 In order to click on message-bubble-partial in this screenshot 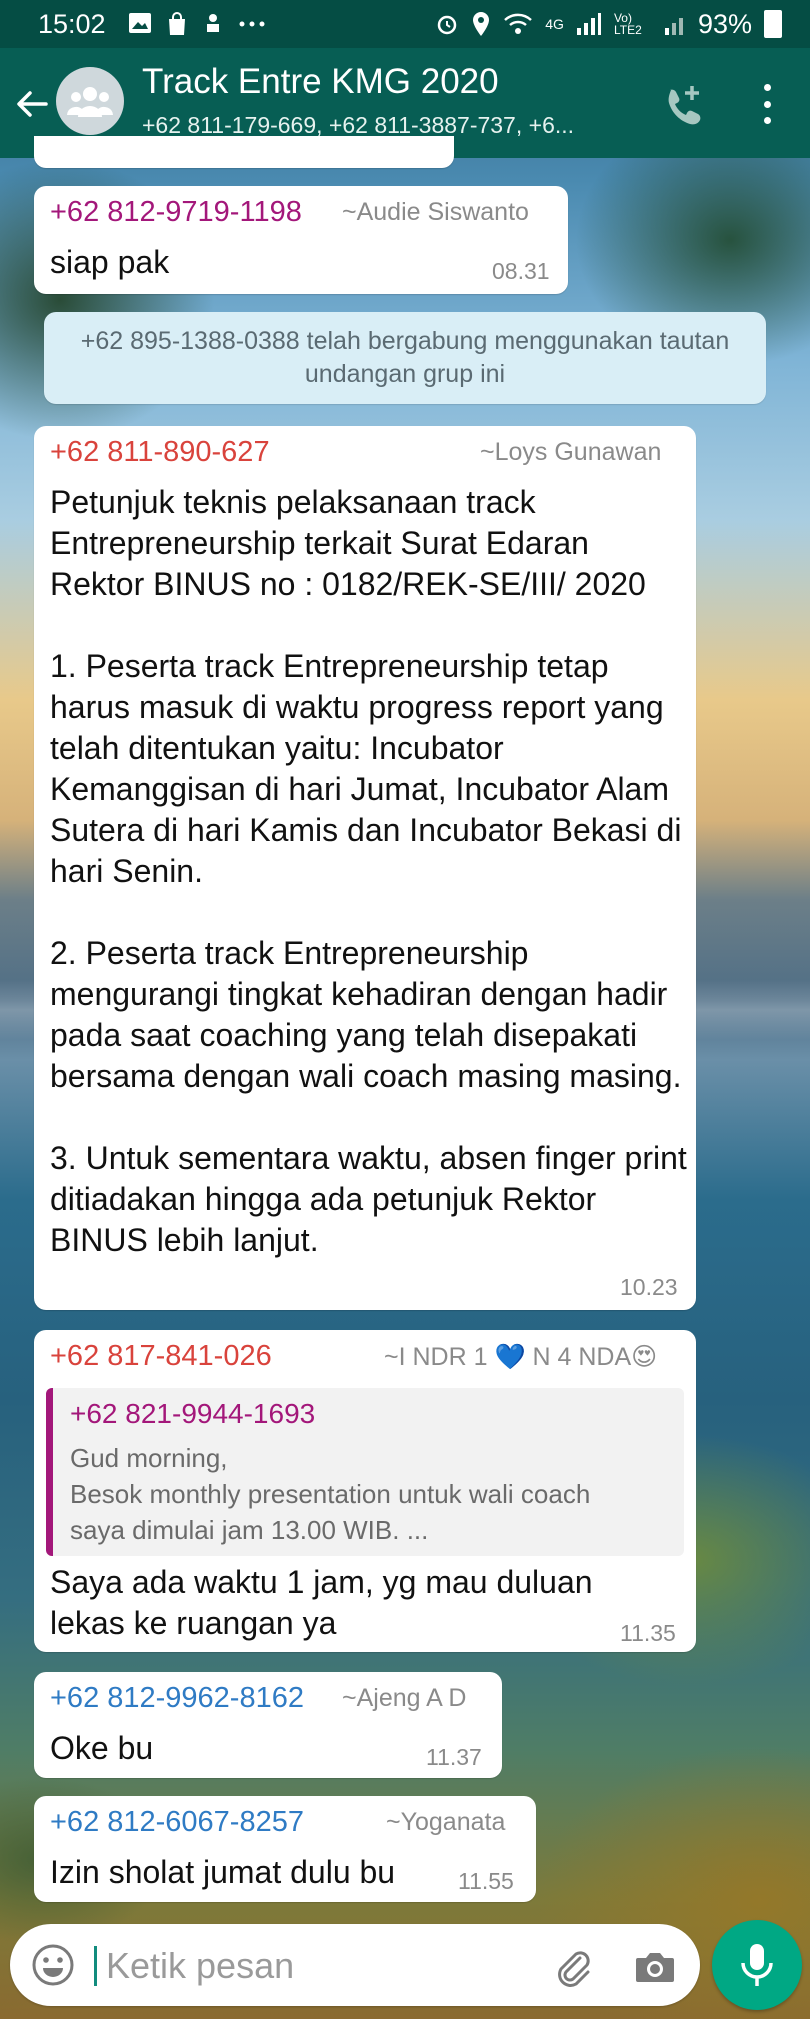, I will do `click(244, 152)`.